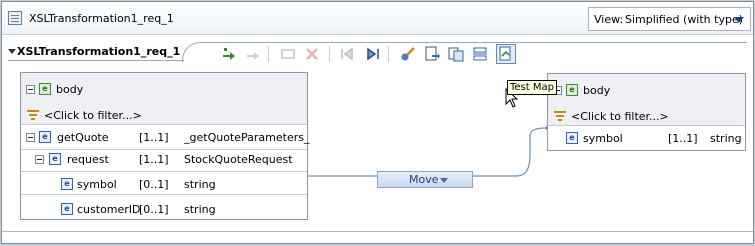 The image size is (755, 246). Describe the element at coordinates (408, 54) in the screenshot. I see `auto-map-icon` at that location.